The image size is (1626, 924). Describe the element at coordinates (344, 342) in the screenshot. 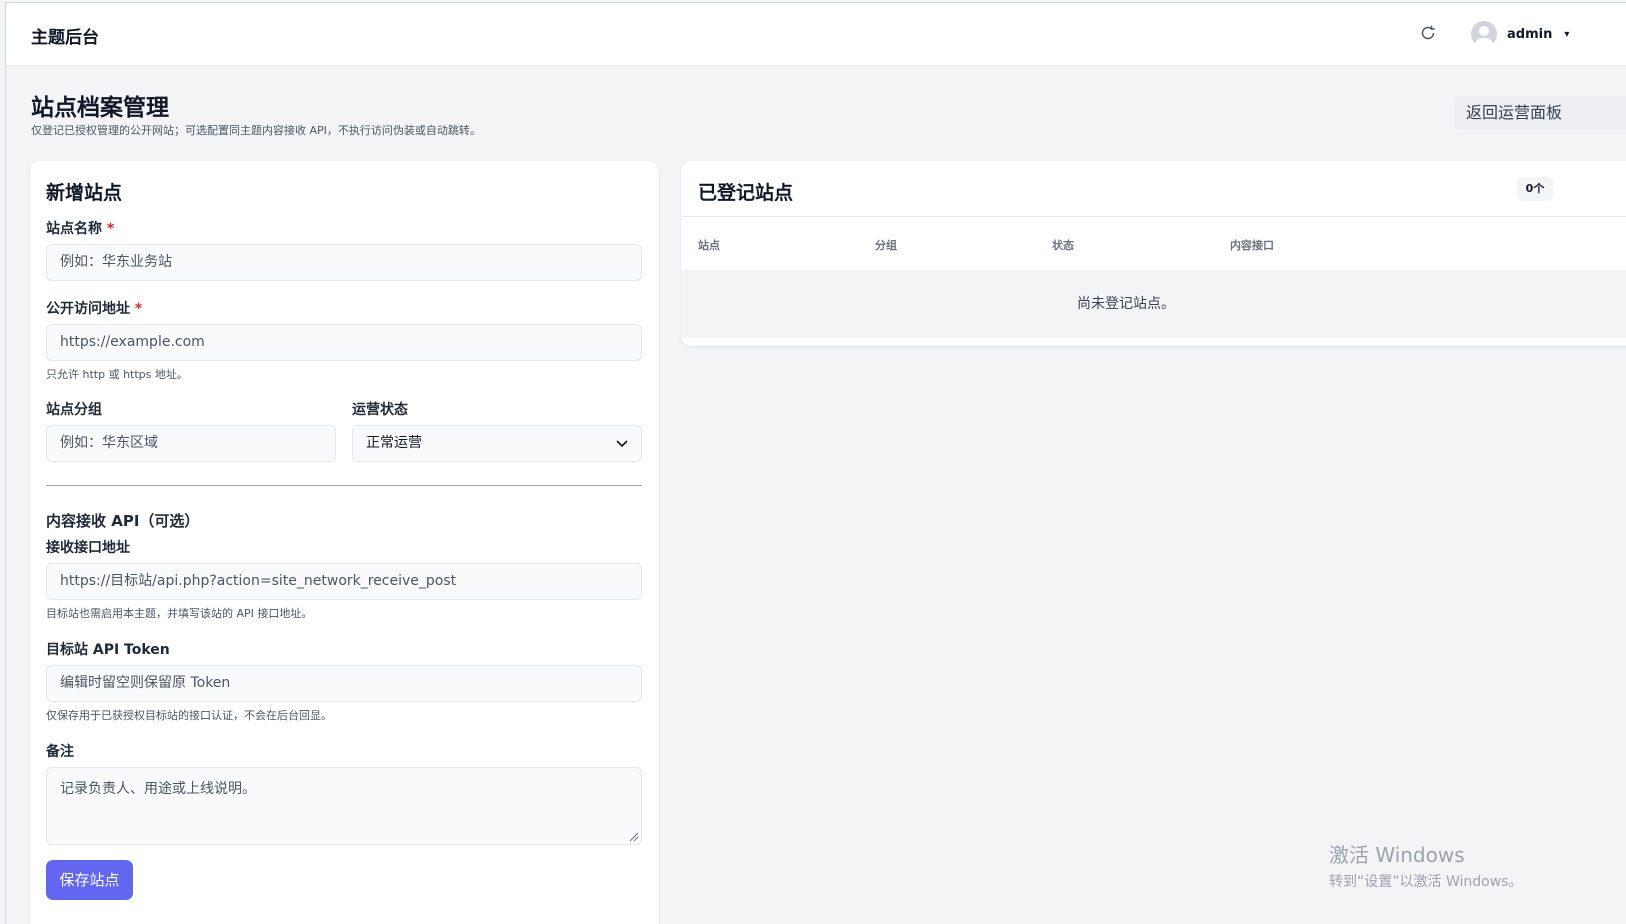

I see `public-url-input: https://example.com` at that location.